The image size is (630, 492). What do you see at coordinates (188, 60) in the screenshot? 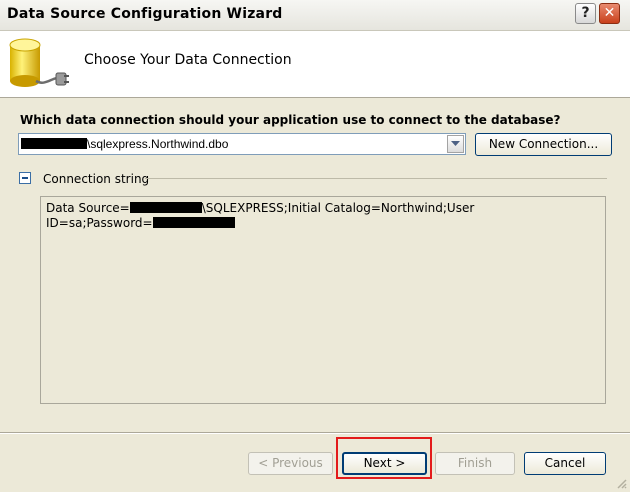
I see `page-title: Choose Your Data Connection` at bounding box center [188, 60].